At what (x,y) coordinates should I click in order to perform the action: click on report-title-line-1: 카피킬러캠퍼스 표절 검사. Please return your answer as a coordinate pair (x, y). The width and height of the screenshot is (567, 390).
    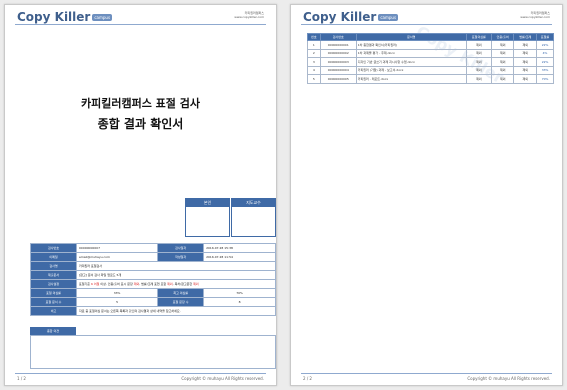
    Looking at the image, I should click on (140, 103).